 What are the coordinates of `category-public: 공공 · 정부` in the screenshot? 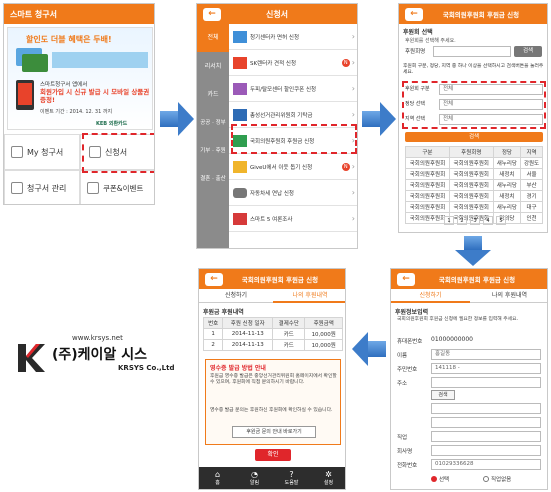 It's located at (213, 123).